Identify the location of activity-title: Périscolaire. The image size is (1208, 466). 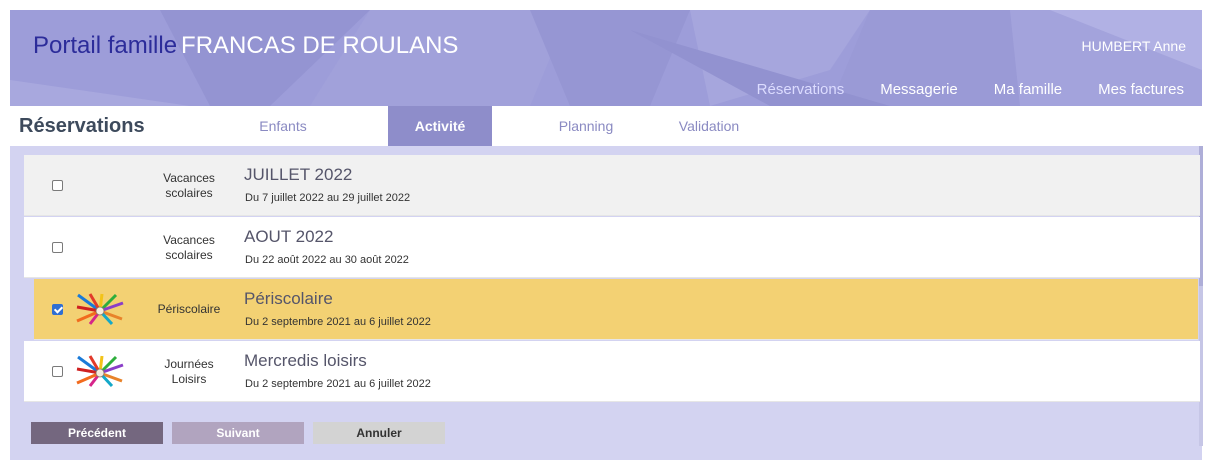
(288, 298).